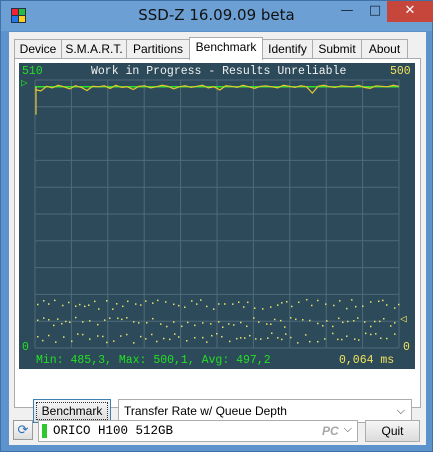 The width and height of the screenshot is (433, 452). What do you see at coordinates (384, 49) in the screenshot?
I see `tab-about: About` at bounding box center [384, 49].